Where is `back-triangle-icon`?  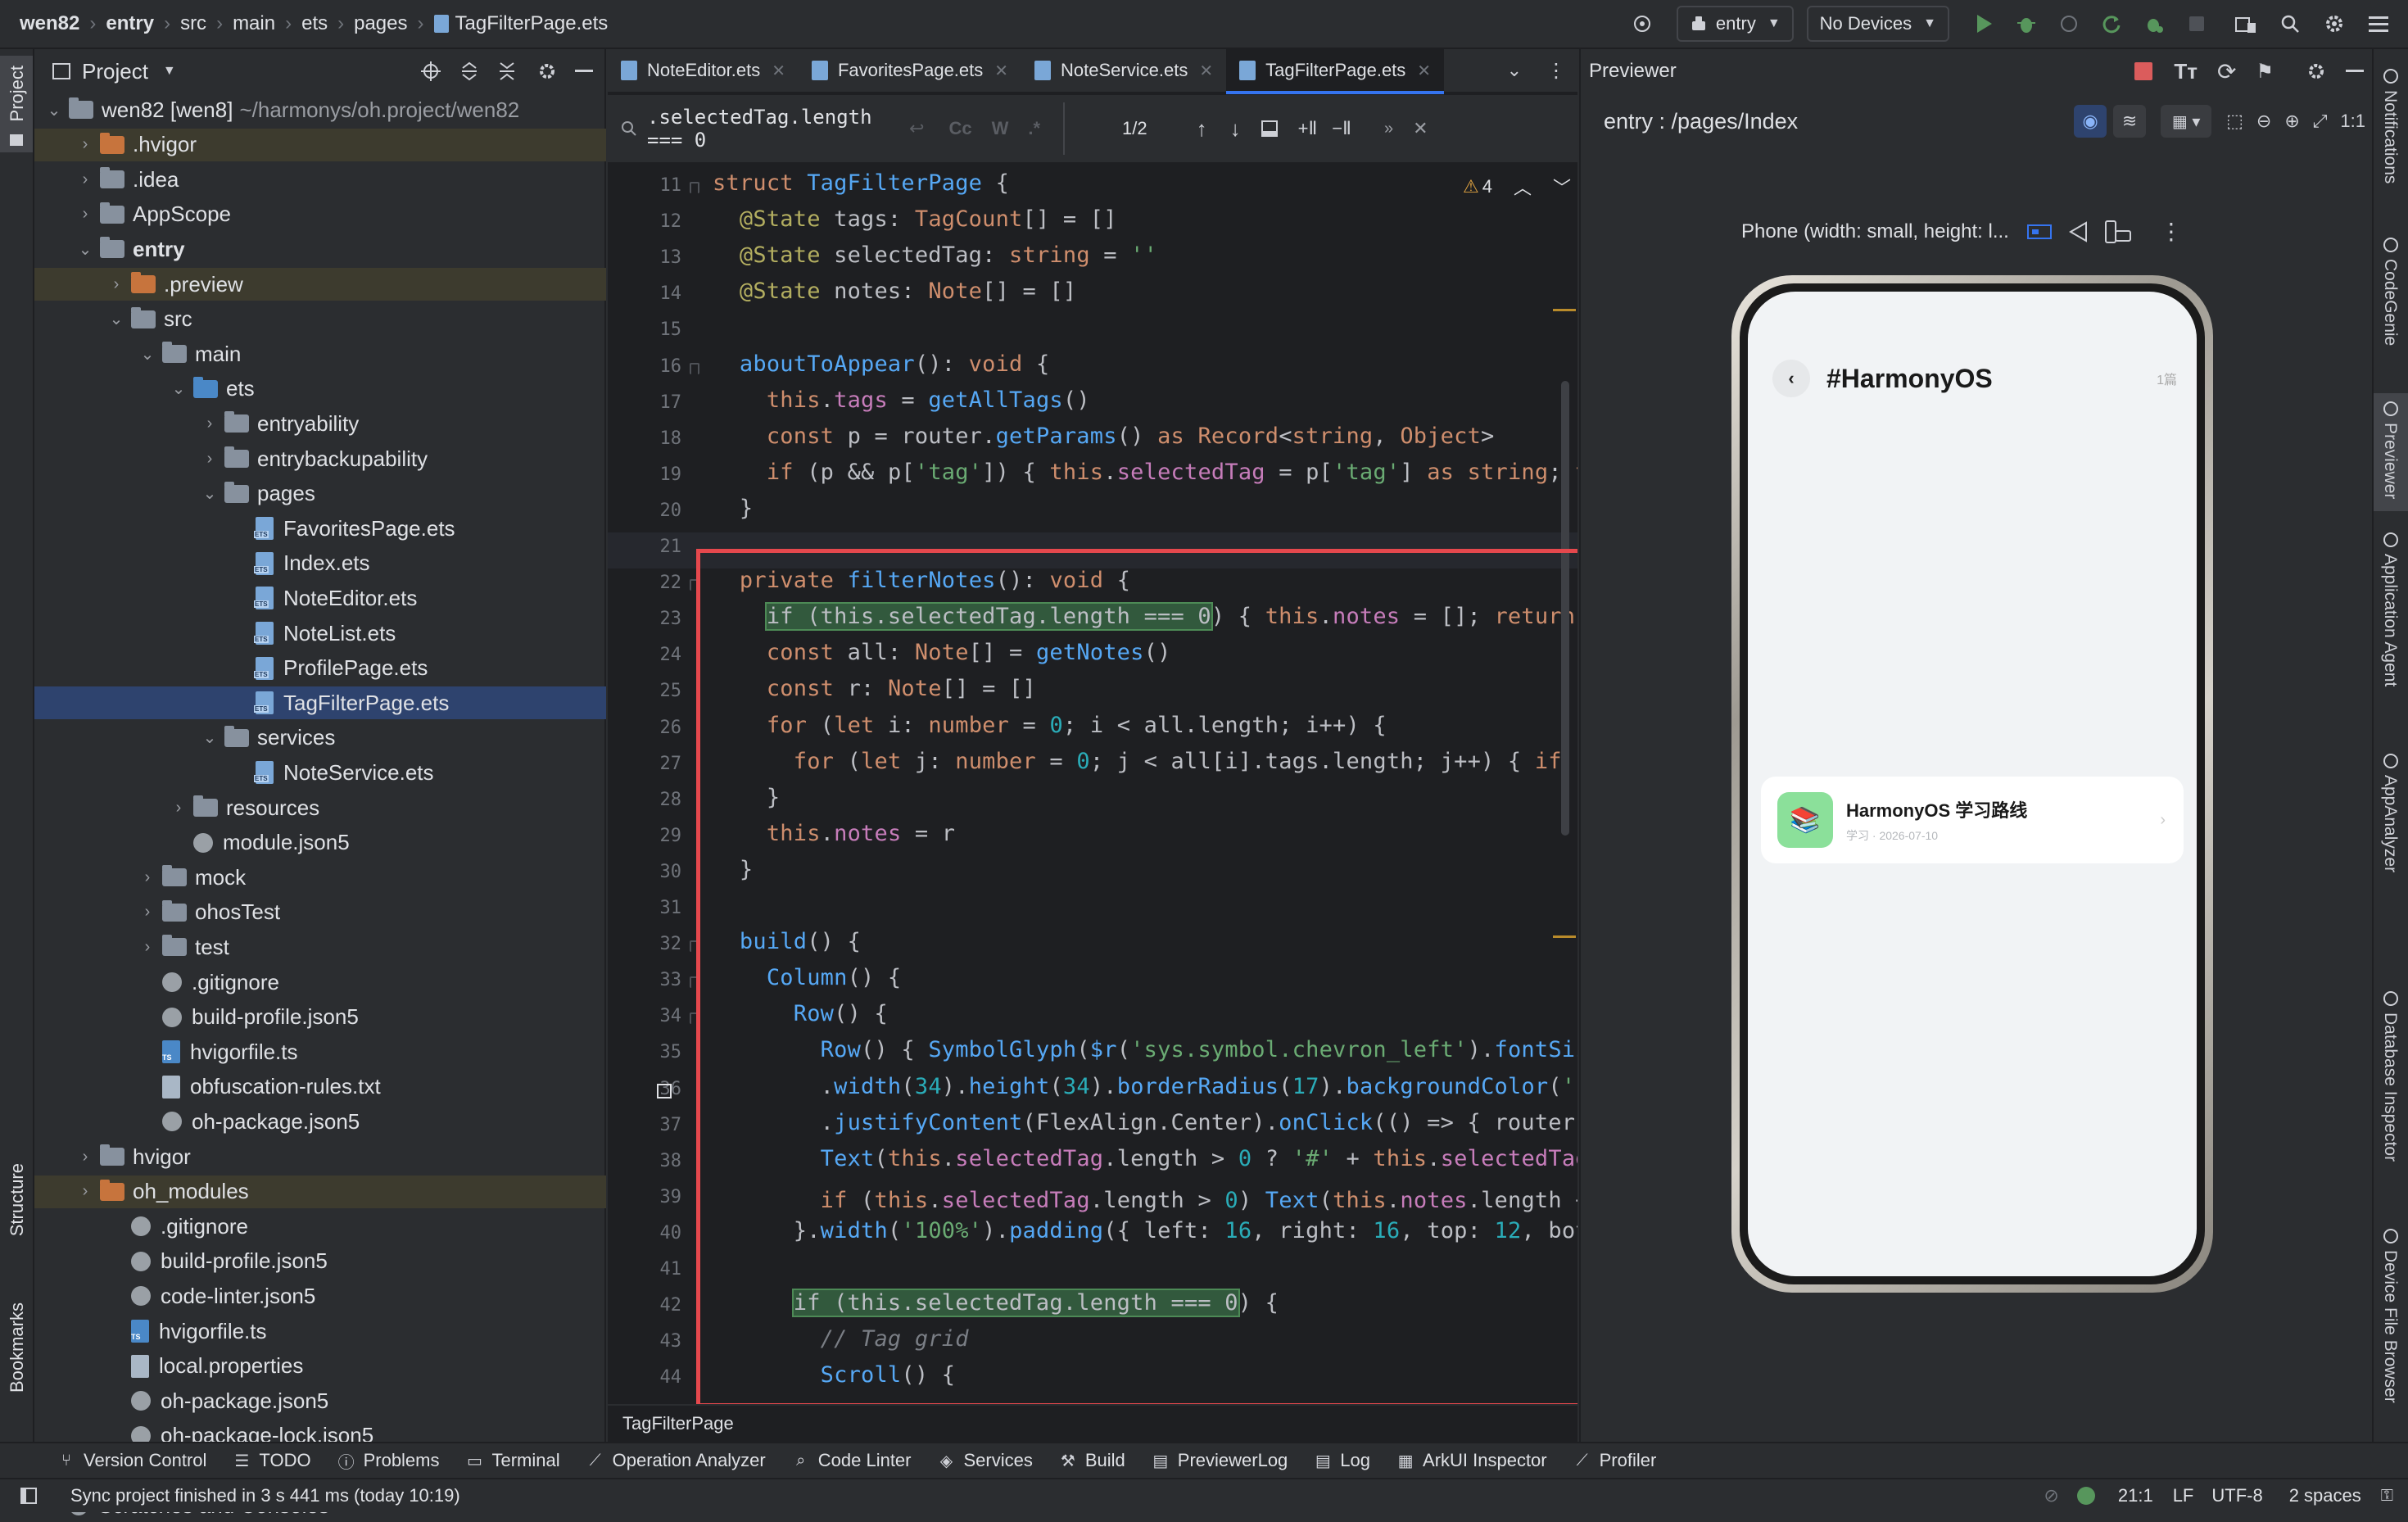 back-triangle-icon is located at coordinates (2078, 231).